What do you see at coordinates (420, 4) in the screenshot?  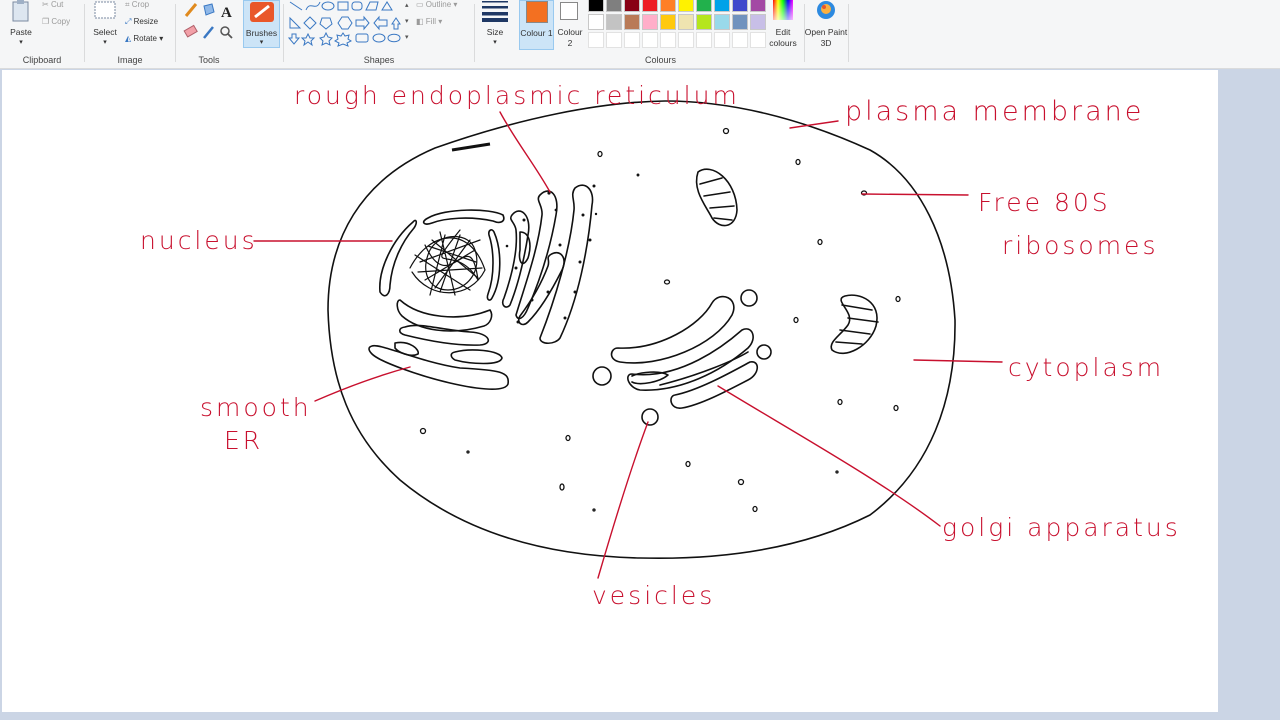 I see `outline-icon: ▭` at bounding box center [420, 4].